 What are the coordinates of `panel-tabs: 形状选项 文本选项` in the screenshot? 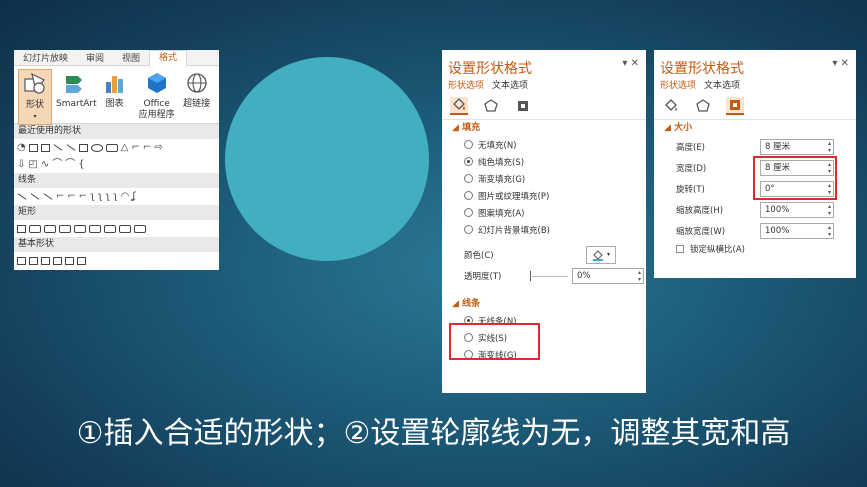 It's located at (755, 85).